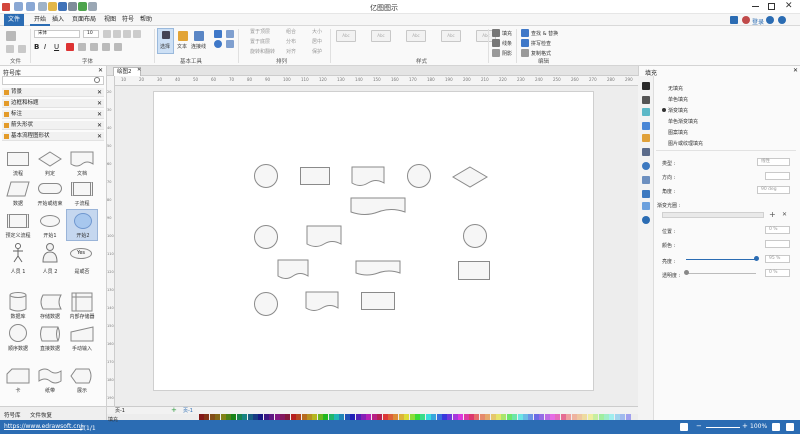 The image size is (800, 434). I want to click on shadow-panel-icon, so click(646, 112).